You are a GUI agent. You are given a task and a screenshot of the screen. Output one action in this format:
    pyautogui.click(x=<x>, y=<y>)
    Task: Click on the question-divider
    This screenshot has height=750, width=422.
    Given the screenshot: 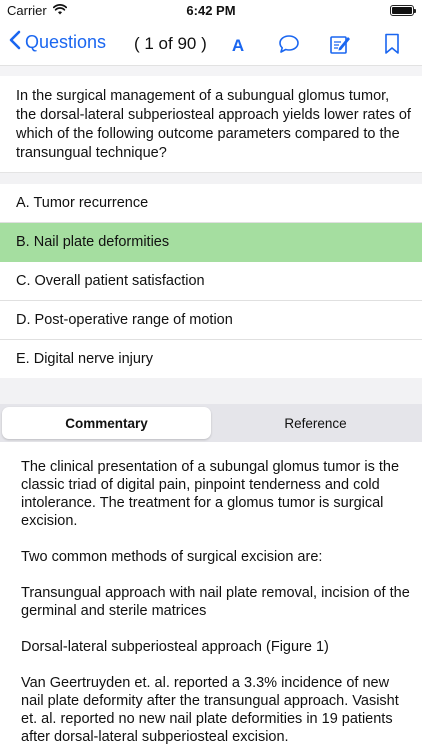 What is the action you would take?
    pyautogui.click(x=211, y=178)
    